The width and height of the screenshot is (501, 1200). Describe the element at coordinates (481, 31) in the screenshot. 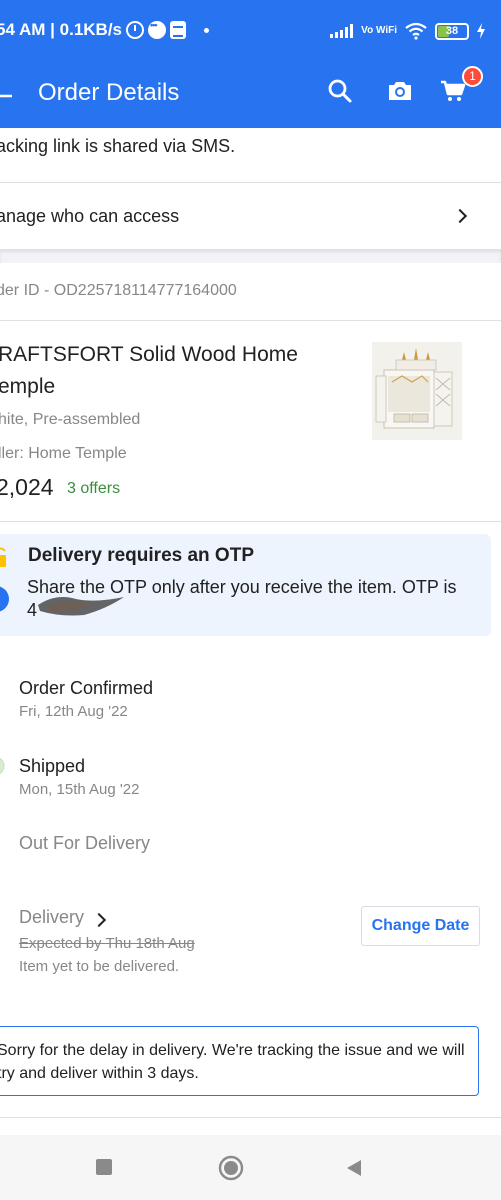

I see `charging-icon` at that location.